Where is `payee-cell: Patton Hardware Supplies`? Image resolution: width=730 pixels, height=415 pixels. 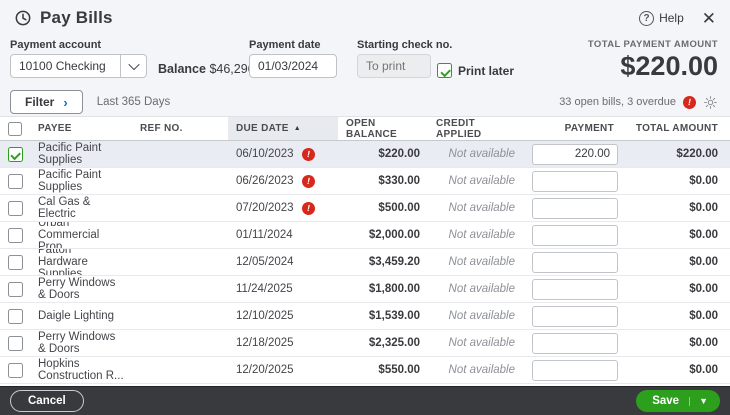 payee-cell: Patton Hardware Supplies is located at coordinates (63, 262).